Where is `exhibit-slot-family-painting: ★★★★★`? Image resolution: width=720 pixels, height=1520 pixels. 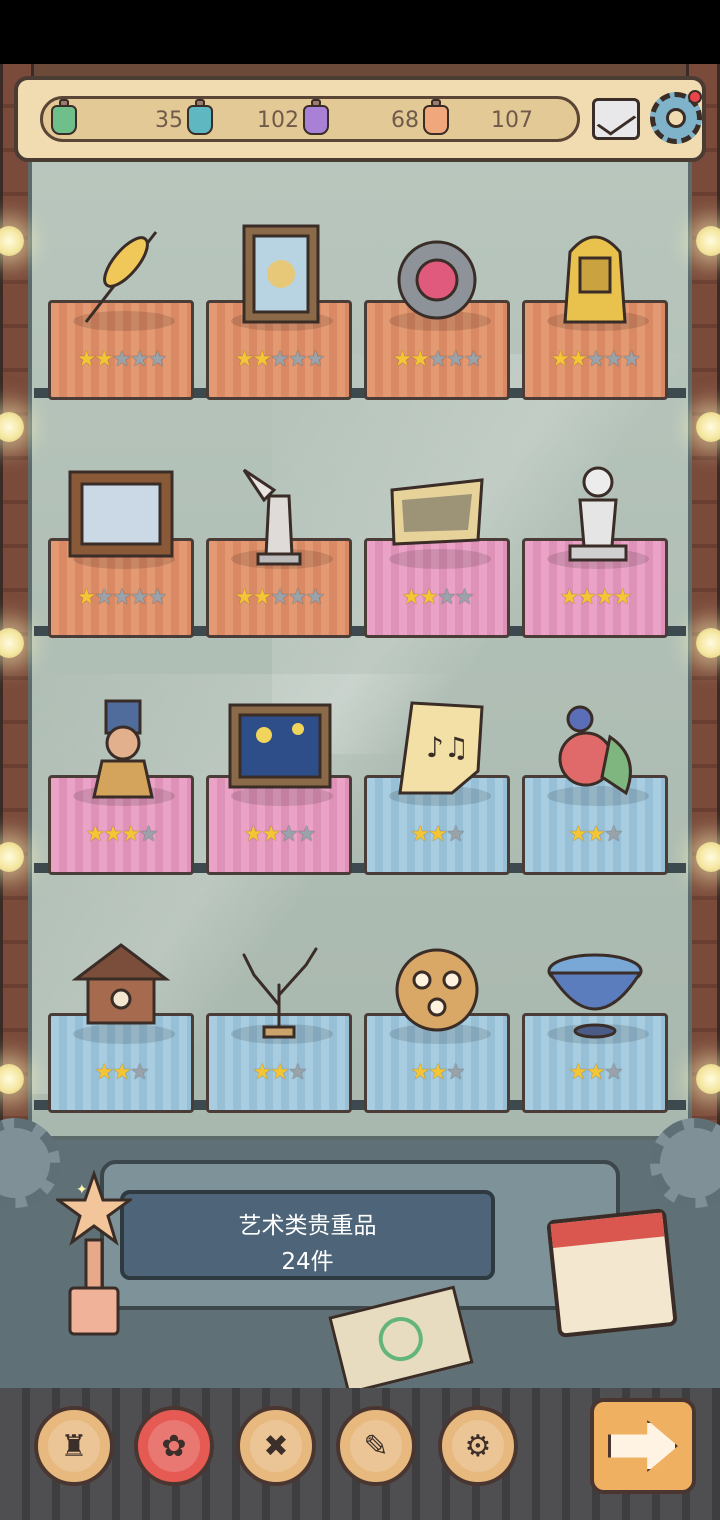
exhibit-slot-family-painting: ★★★★★ is located at coordinates (121, 554).